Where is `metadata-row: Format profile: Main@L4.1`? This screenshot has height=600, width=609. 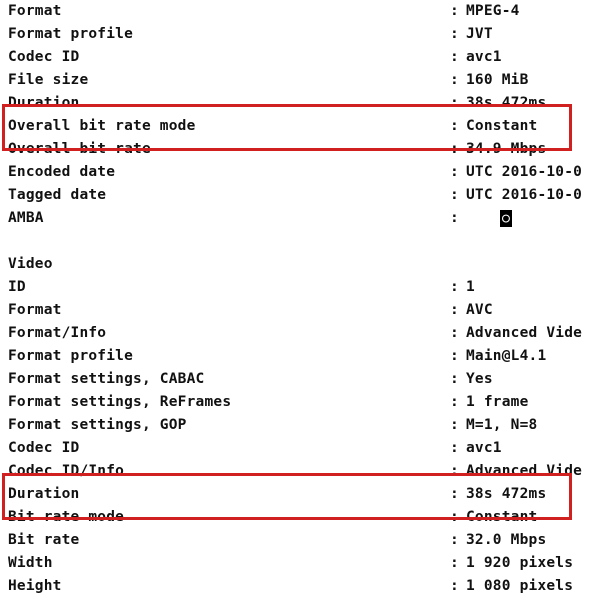 metadata-row: Format profile: Main@L4.1 is located at coordinates (304, 356).